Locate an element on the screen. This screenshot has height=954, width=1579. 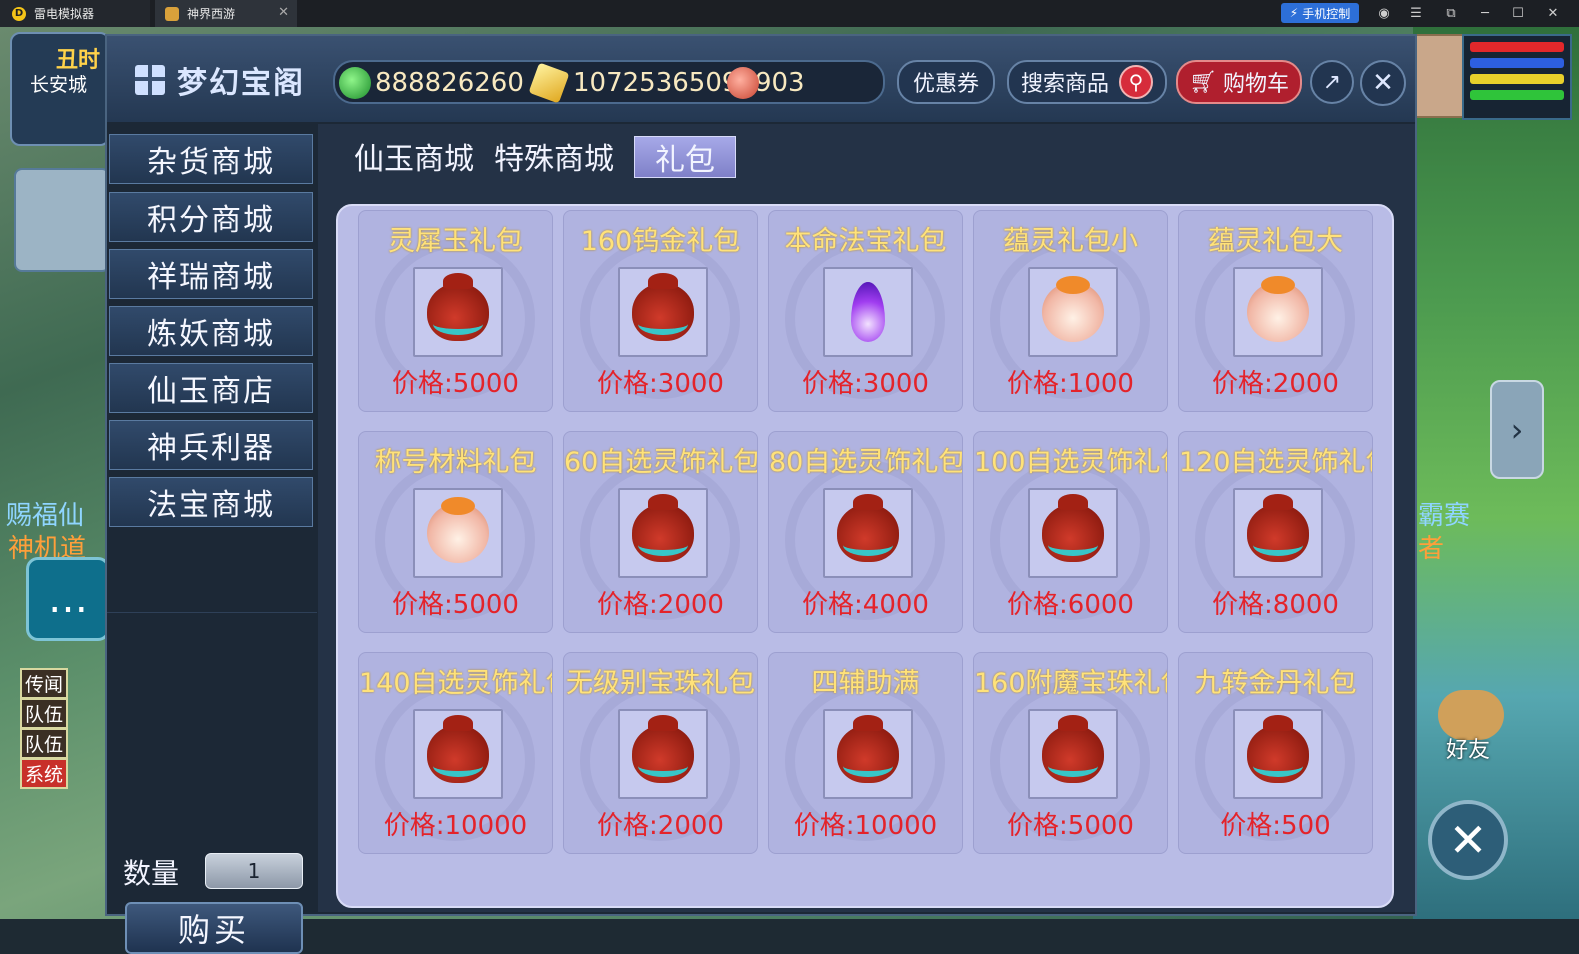
phone-control-button: ⚡ 手机控制 is located at coordinates (1320, 13).